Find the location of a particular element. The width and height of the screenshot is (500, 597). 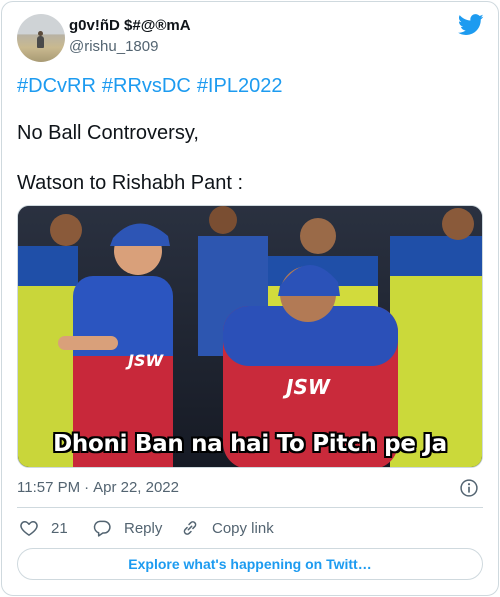

reply-label: Reply is located at coordinates (143, 528).